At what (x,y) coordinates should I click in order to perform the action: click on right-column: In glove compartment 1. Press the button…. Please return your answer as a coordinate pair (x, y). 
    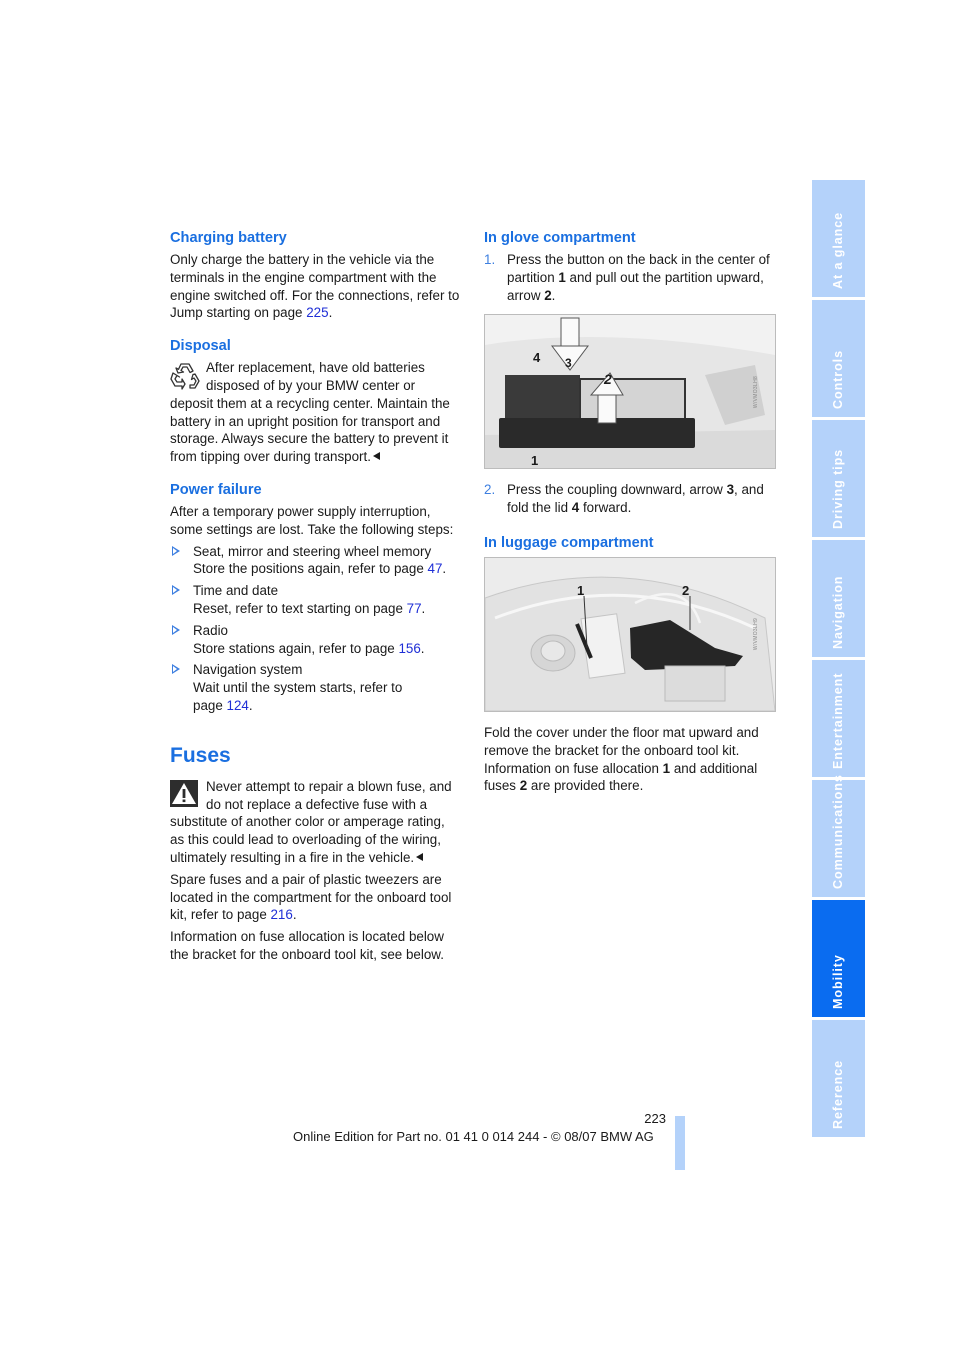
    Looking at the image, I should click on (630, 513).